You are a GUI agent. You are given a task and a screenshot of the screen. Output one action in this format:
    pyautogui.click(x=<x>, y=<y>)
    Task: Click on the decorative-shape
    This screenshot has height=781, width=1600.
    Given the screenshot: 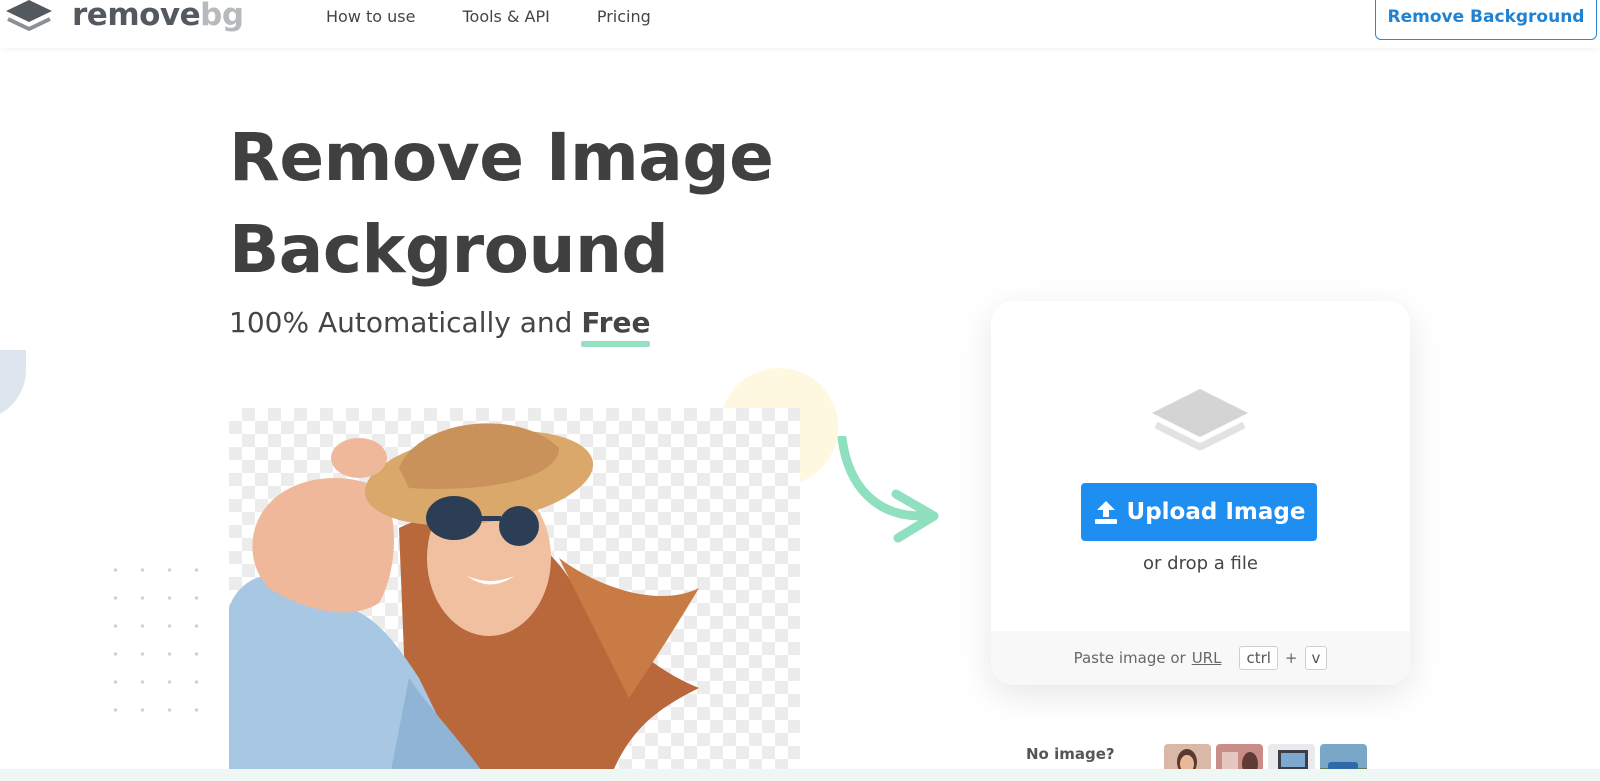 What is the action you would take?
    pyautogui.click(x=13, y=385)
    